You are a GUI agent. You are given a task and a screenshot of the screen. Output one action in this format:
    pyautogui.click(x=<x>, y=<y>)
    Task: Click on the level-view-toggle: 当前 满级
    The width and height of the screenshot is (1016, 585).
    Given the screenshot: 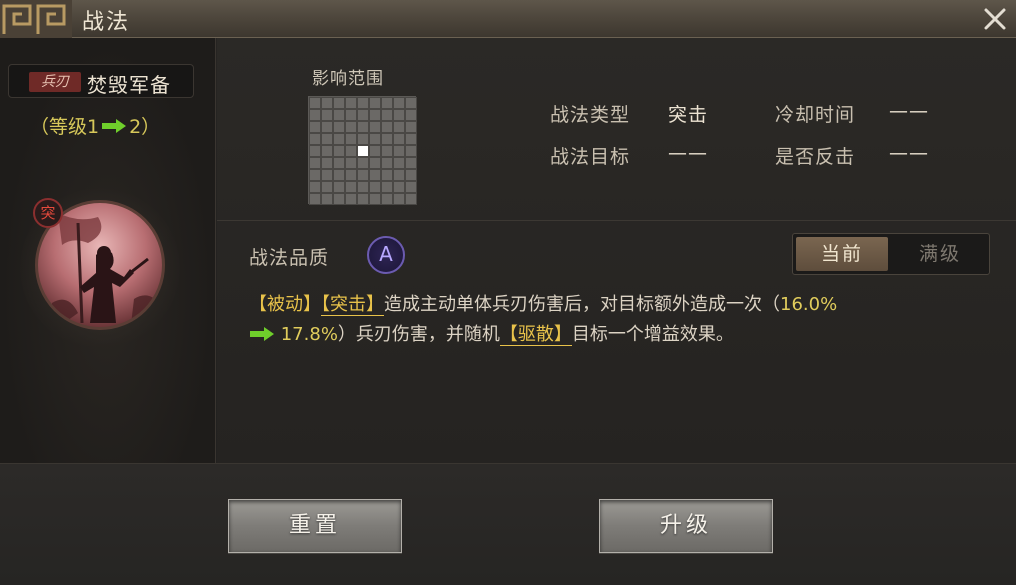 What is the action you would take?
    pyautogui.click(x=891, y=254)
    